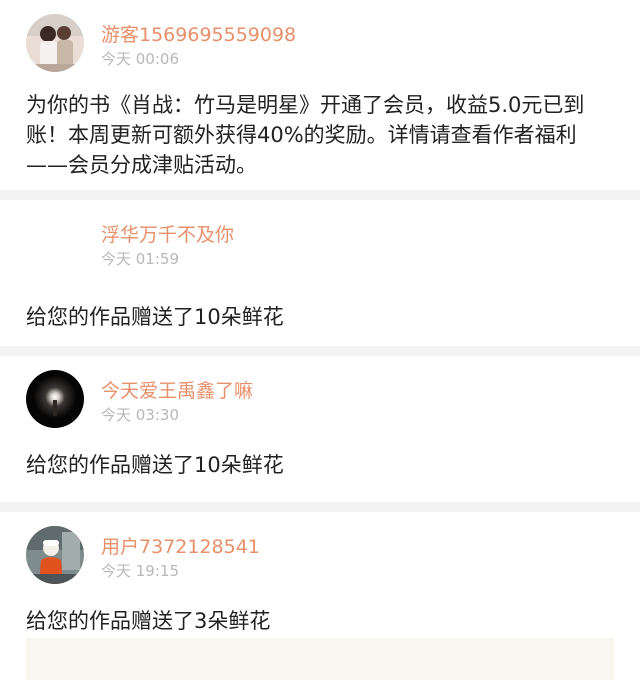 This screenshot has height=680, width=640. I want to click on timestamp: 今天 19:15, so click(140, 571).